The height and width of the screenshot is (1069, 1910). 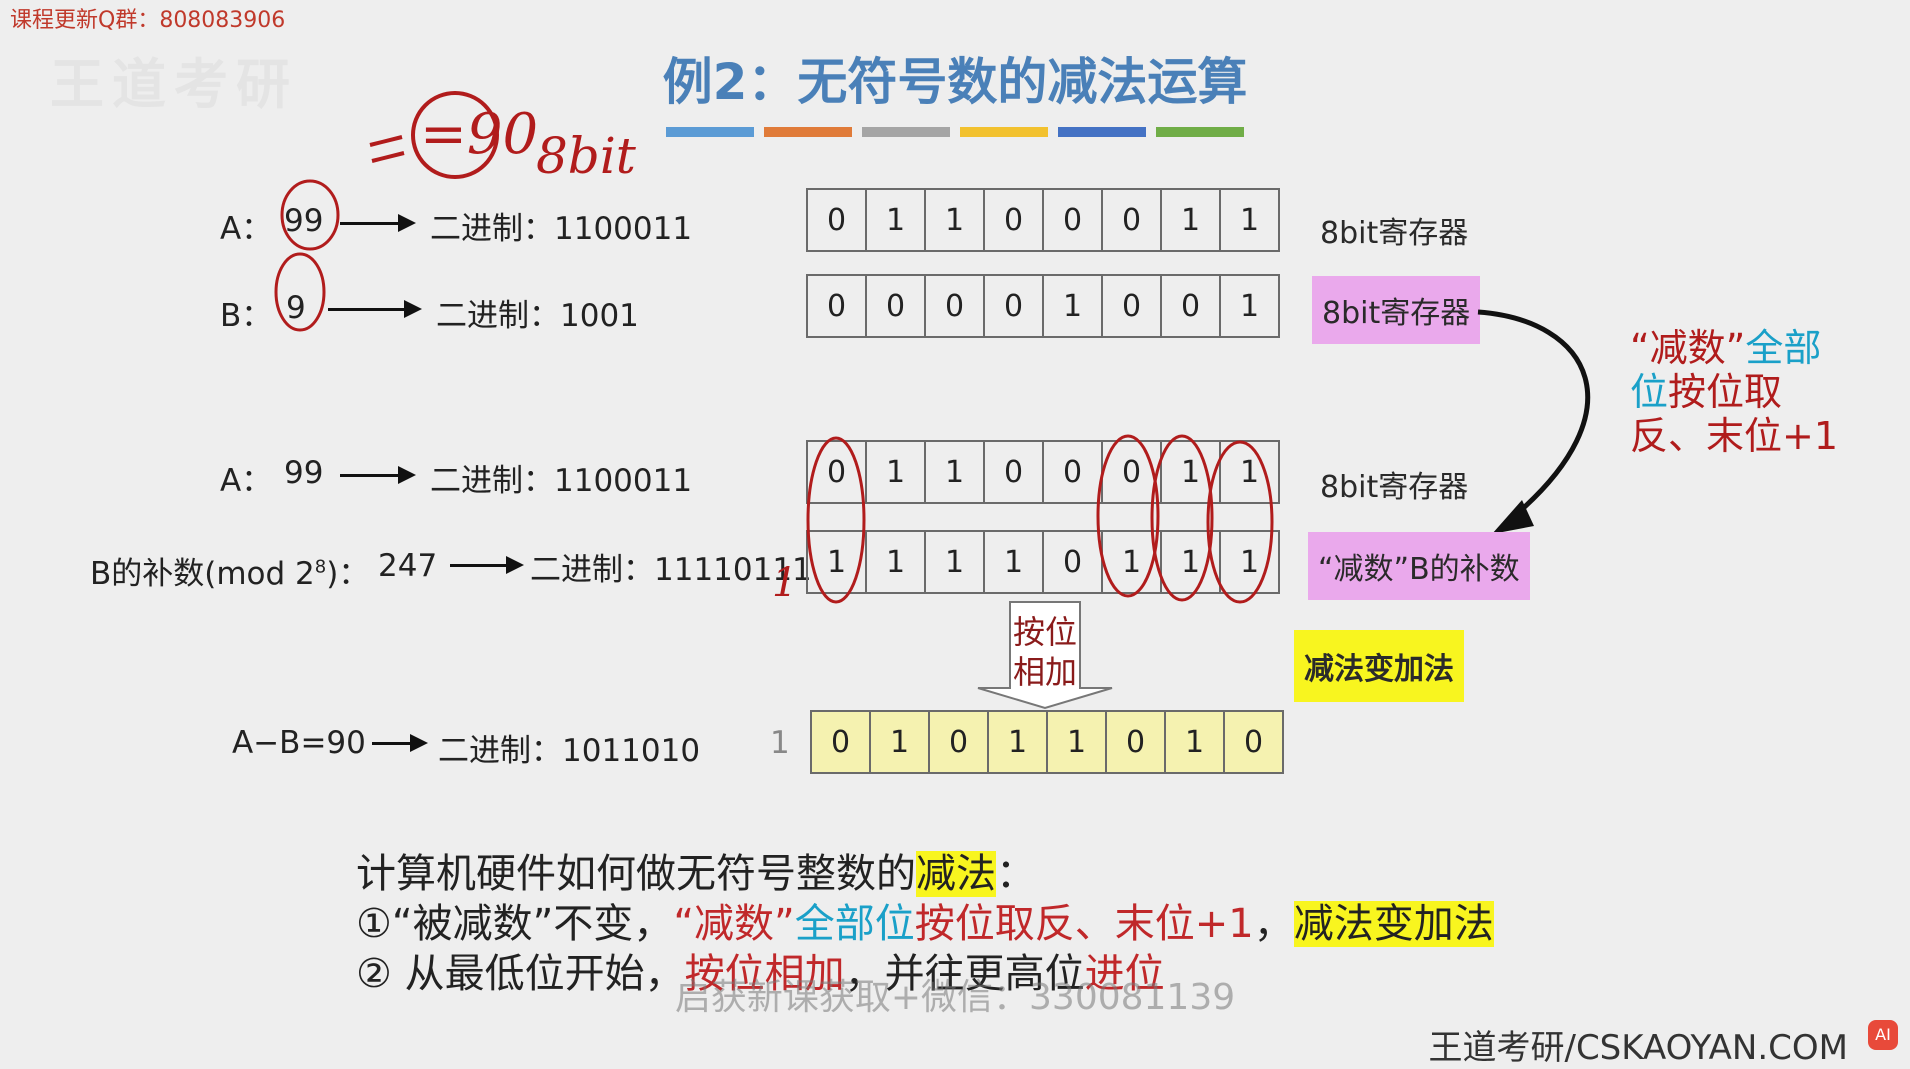 I want to click on row-a1-arrow, so click(x=378, y=223).